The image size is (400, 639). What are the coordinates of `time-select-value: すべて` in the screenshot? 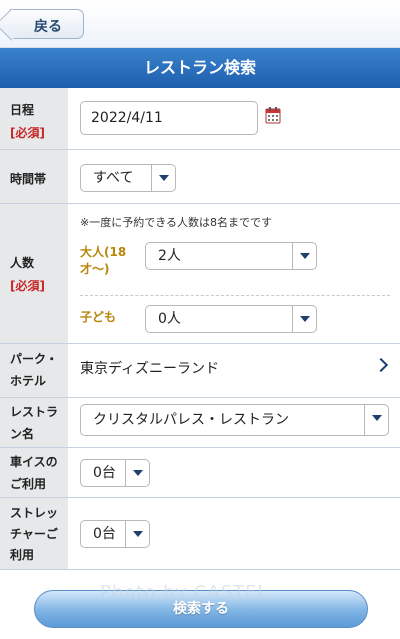 It's located at (113, 178).